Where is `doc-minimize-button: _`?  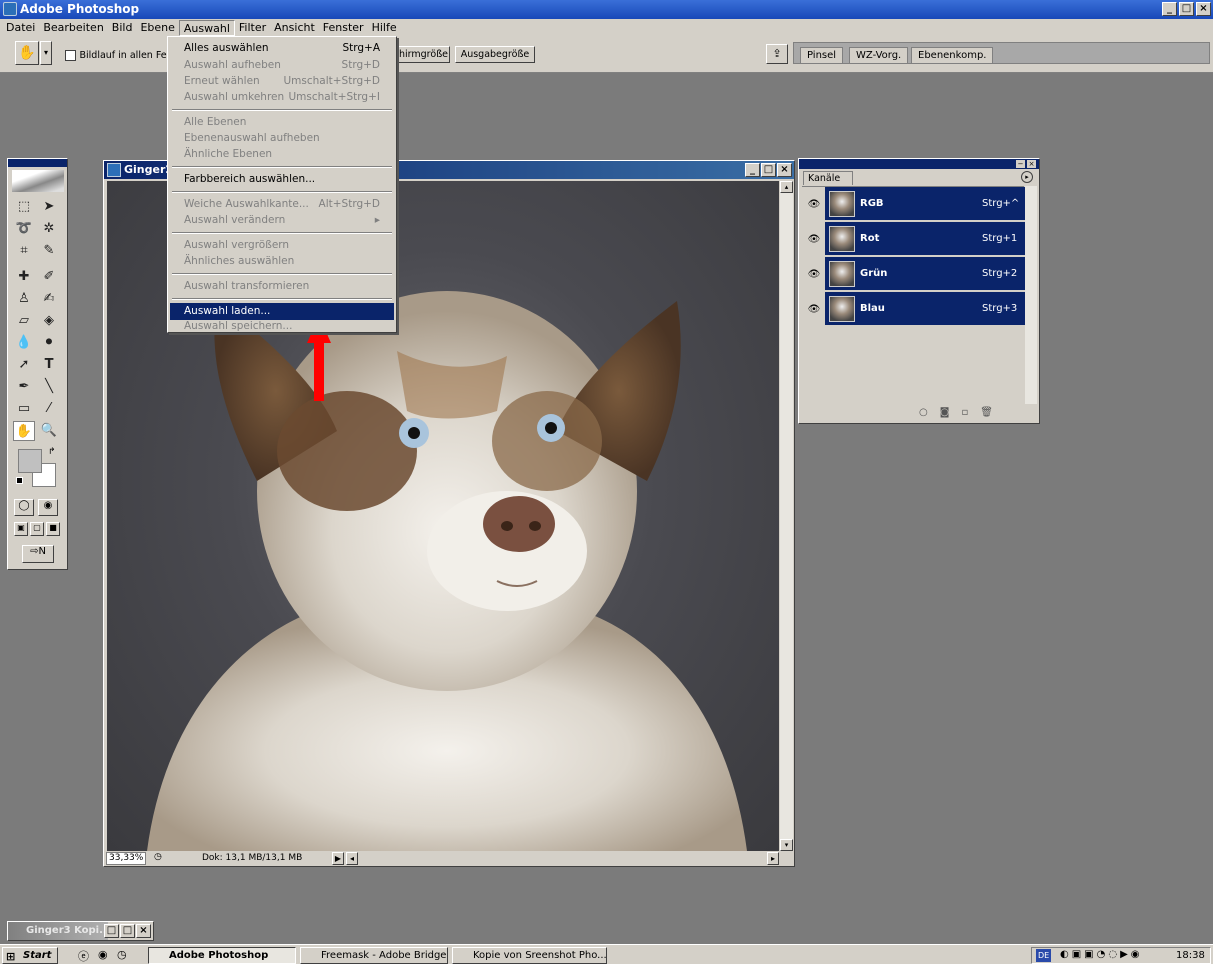
doc-minimize-button: _ is located at coordinates (752, 170).